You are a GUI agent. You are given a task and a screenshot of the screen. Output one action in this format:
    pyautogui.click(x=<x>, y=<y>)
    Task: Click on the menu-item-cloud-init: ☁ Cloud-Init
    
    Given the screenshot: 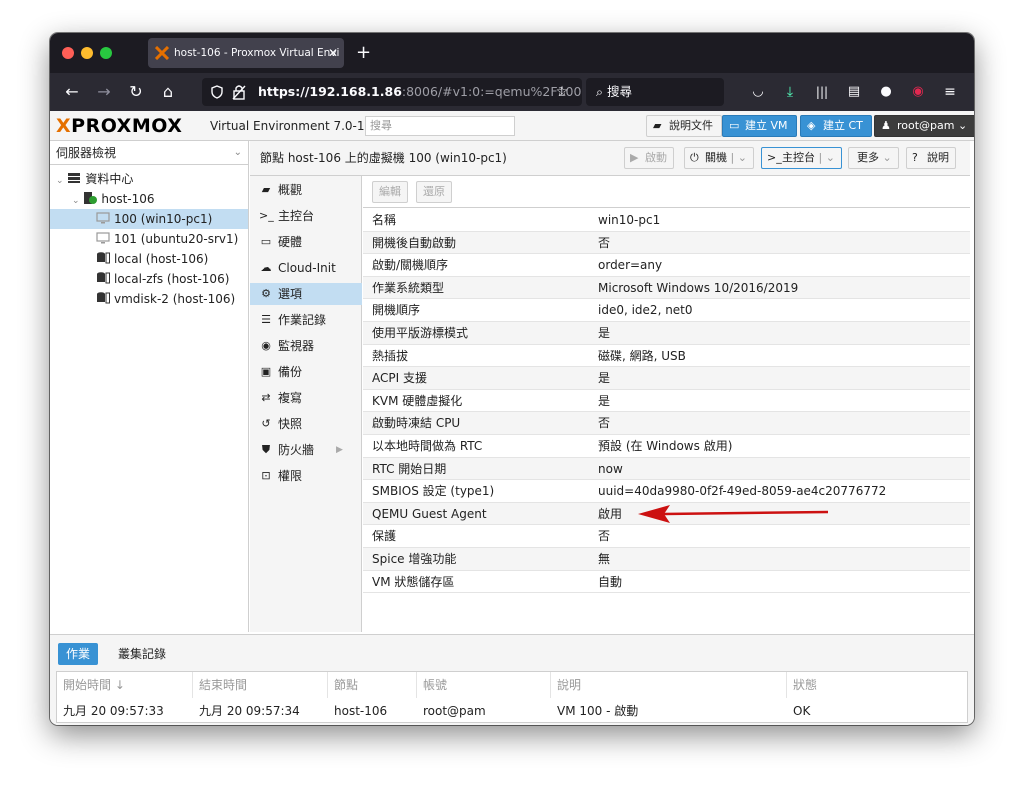 What is the action you would take?
    pyautogui.click(x=306, y=268)
    